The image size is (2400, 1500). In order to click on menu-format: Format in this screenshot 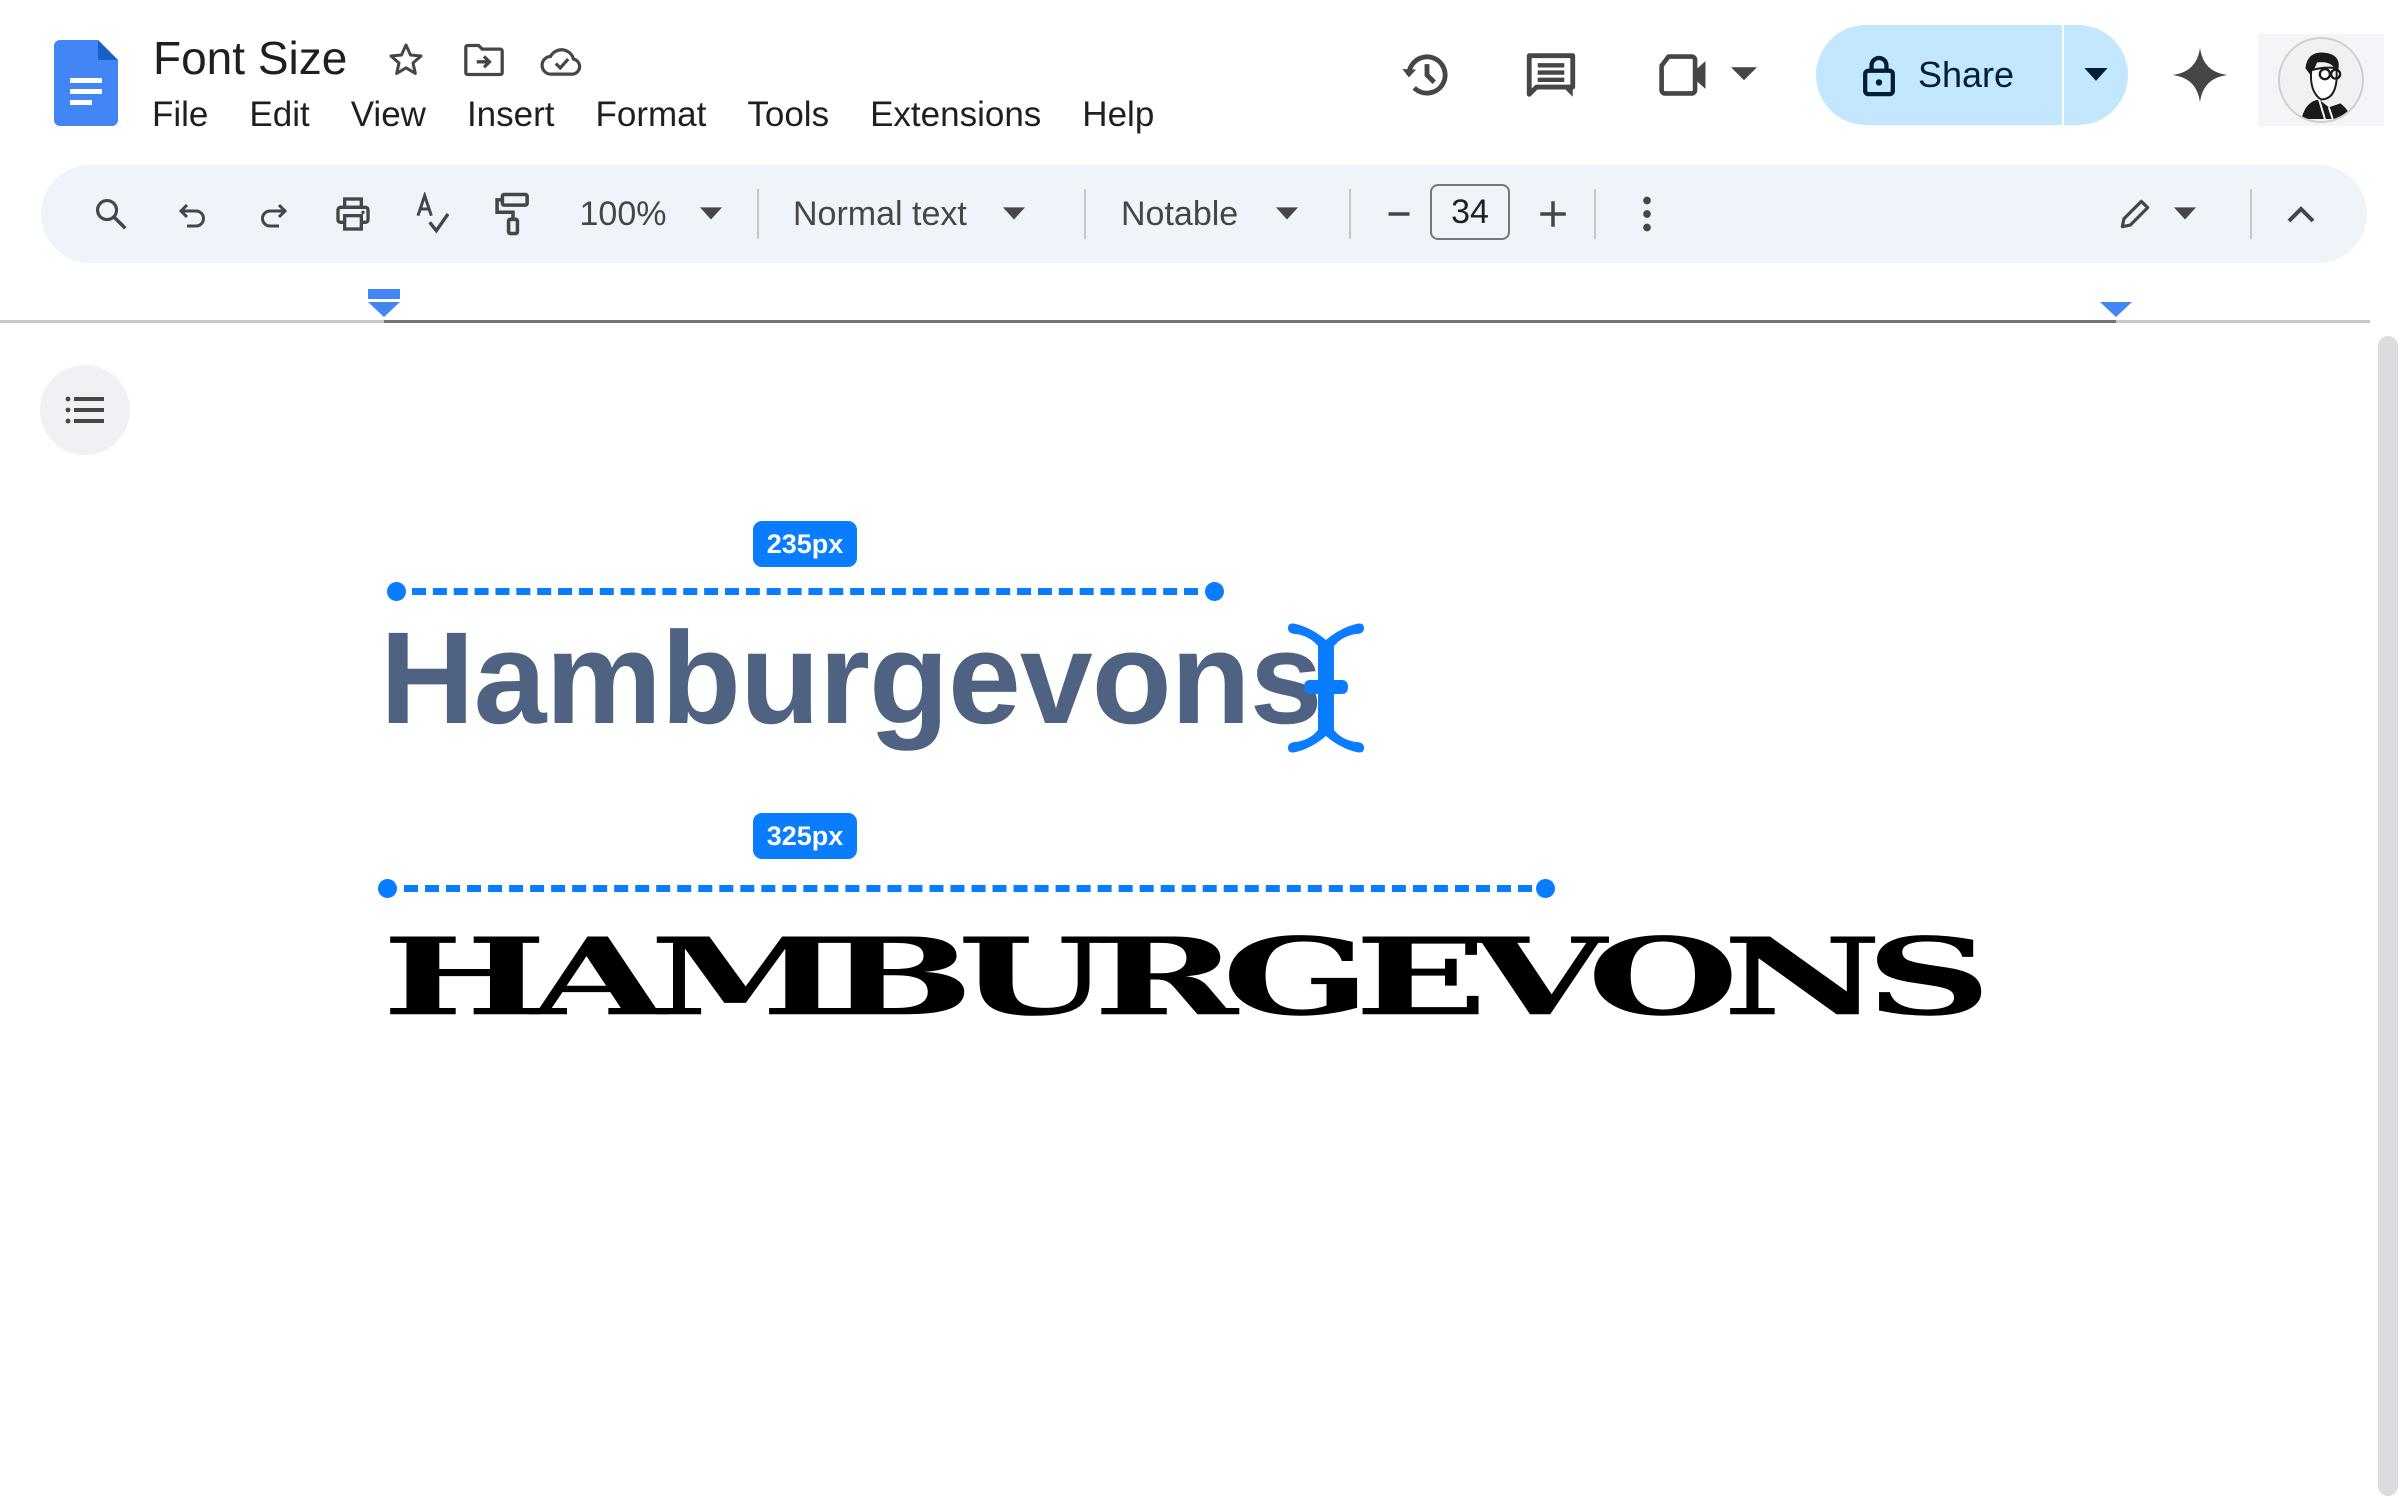, I will do `click(651, 115)`.